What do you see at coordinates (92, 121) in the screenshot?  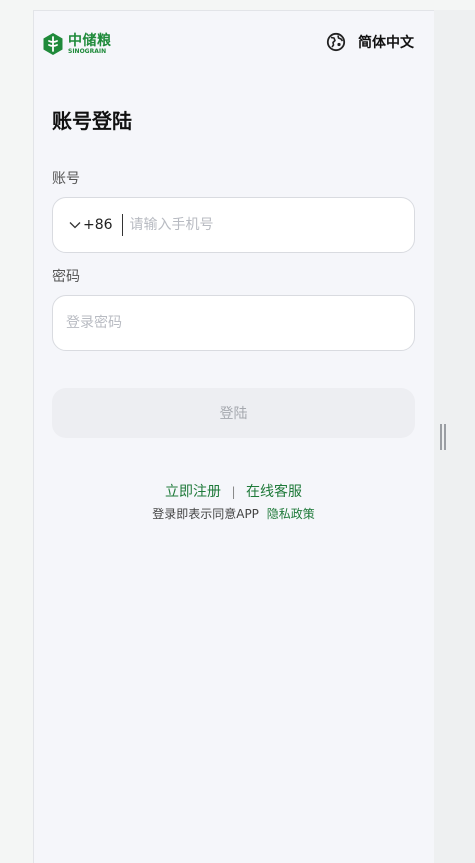 I see `page-title: 账号登陆` at bounding box center [92, 121].